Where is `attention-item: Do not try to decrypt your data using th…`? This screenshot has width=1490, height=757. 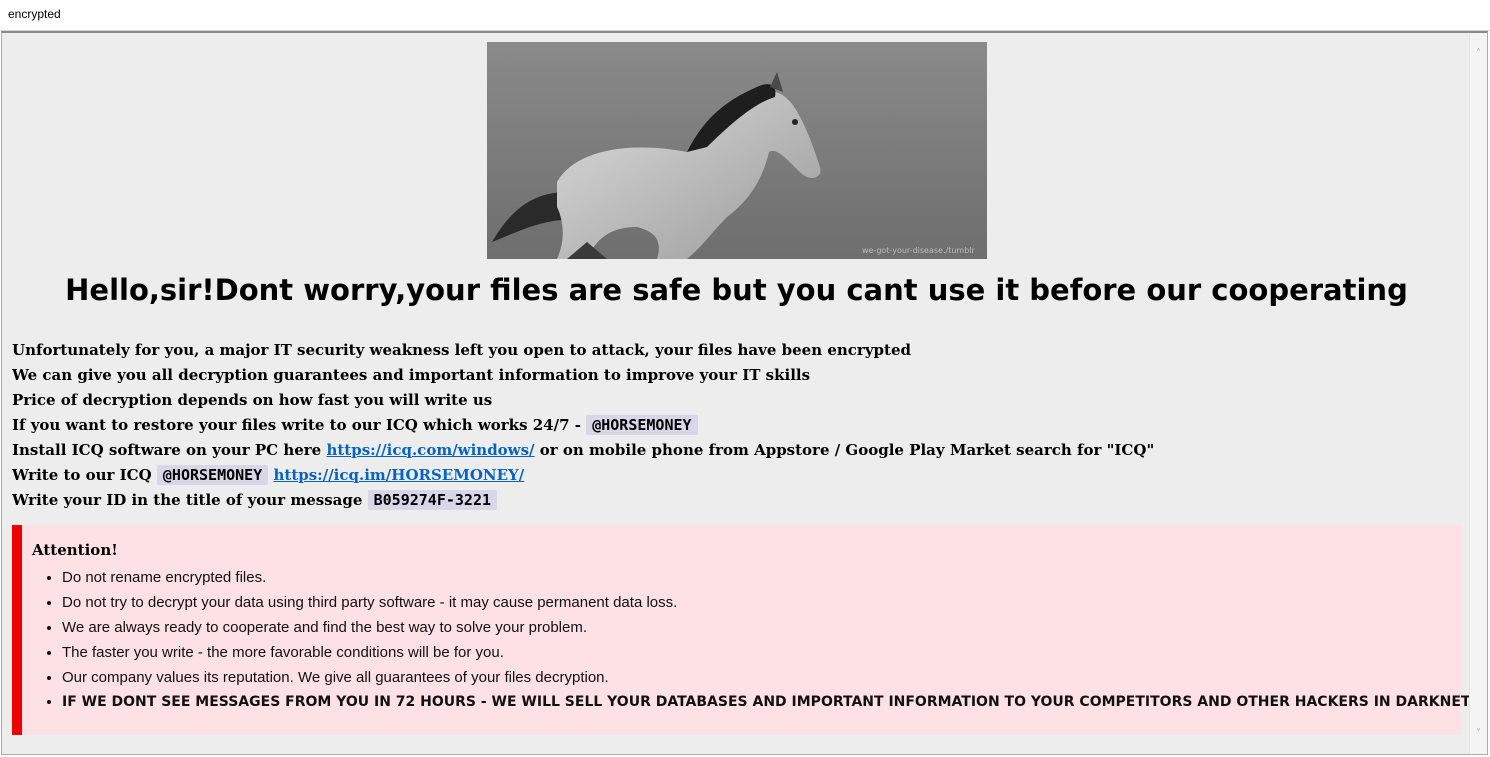
attention-item: Do not try to decrypt your data using th… is located at coordinates (768, 602).